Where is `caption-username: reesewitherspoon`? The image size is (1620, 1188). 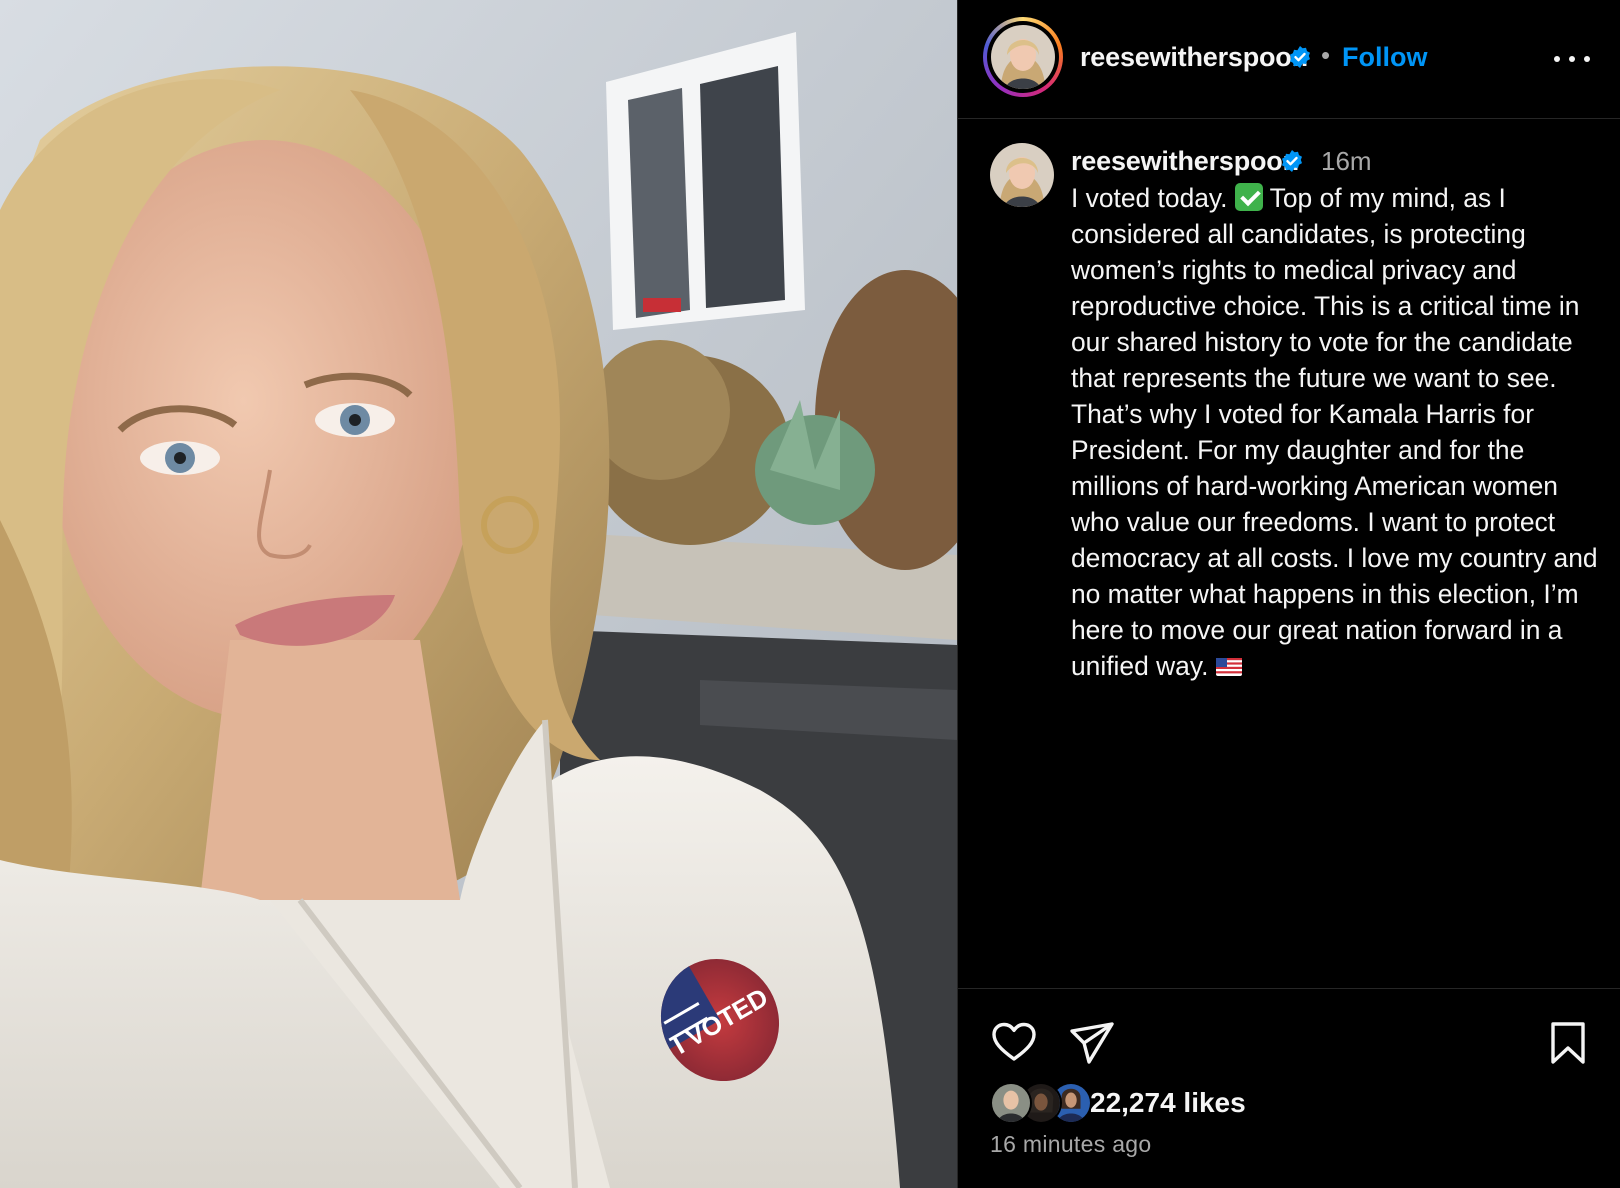 caption-username: reesewitherspoon is located at coordinates (1185, 161).